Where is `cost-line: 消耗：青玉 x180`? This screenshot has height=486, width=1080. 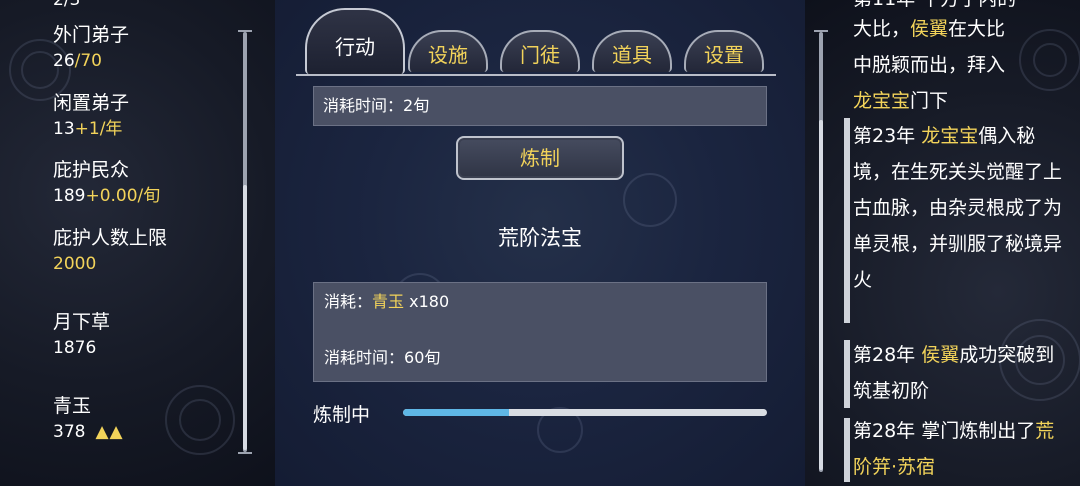 cost-line: 消耗：青玉 x180 is located at coordinates (387, 301).